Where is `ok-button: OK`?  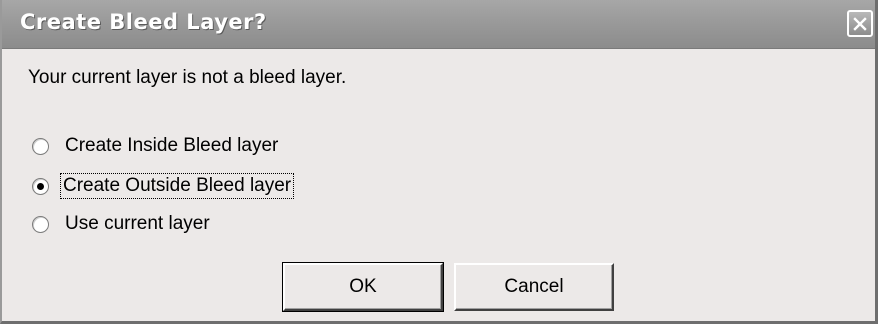
ok-button: OK is located at coordinates (363, 287).